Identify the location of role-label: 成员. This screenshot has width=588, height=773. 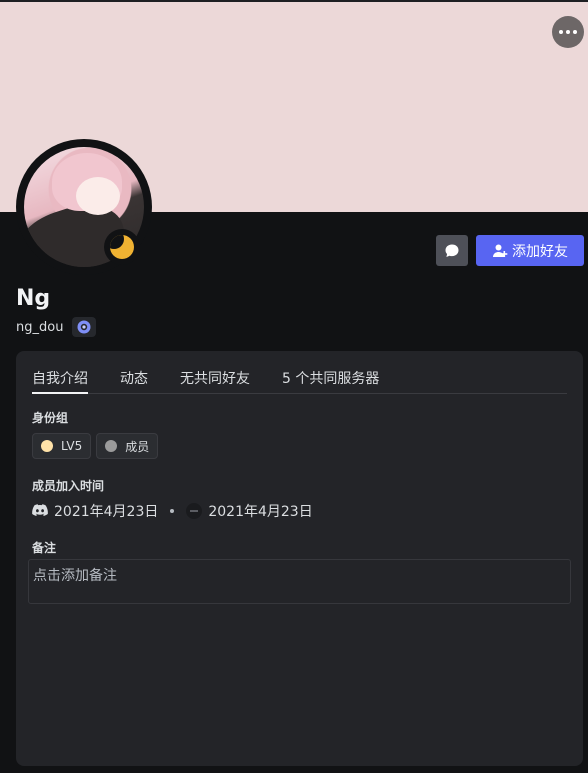
(137, 446).